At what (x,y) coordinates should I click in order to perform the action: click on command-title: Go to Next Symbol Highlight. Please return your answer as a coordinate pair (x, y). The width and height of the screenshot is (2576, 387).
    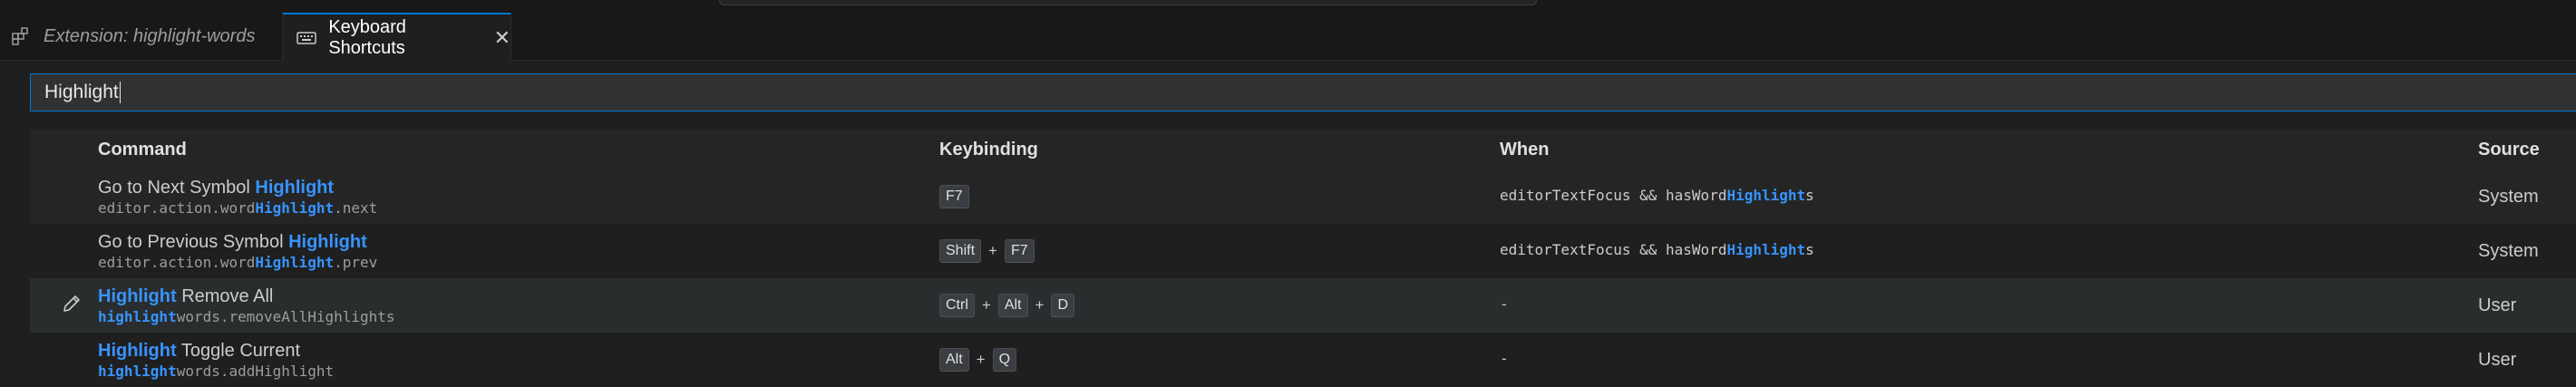
    Looking at the image, I should click on (237, 187).